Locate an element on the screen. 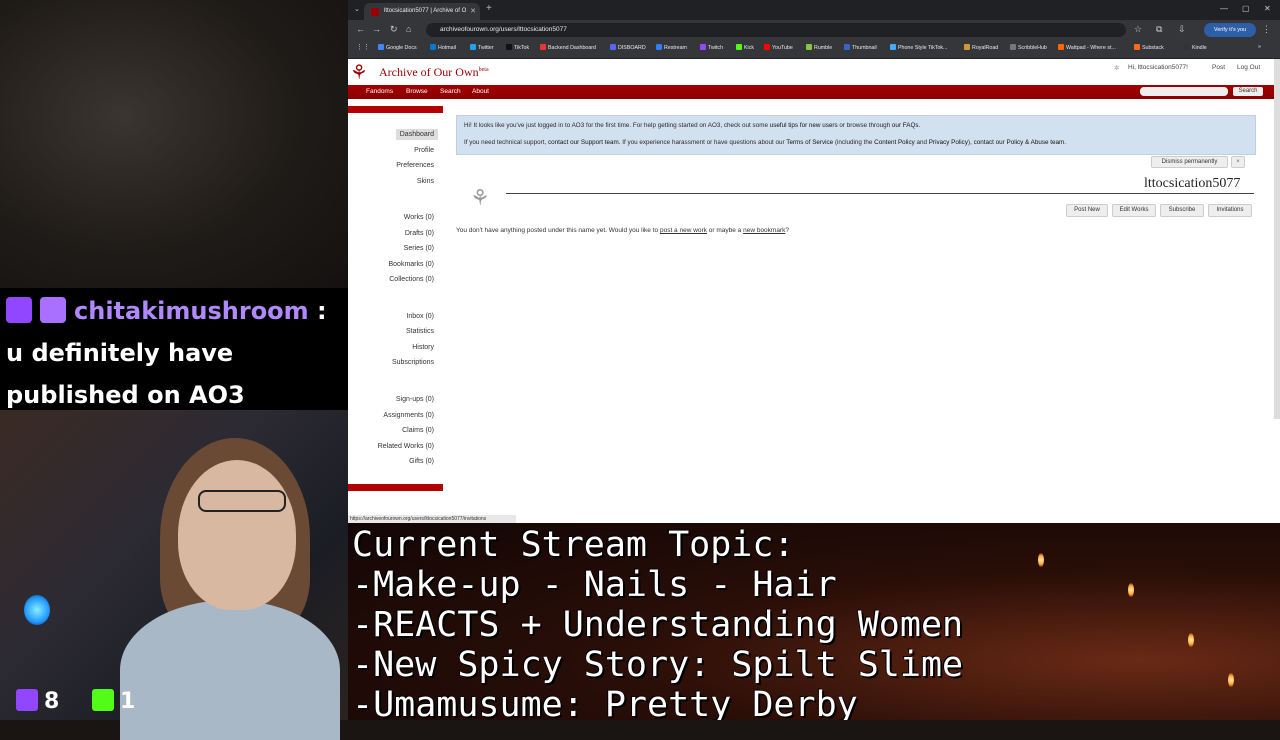 Image resolution: width=1280 pixels, height=740 pixels. bookmark-item: Hotmail is located at coordinates (443, 47).